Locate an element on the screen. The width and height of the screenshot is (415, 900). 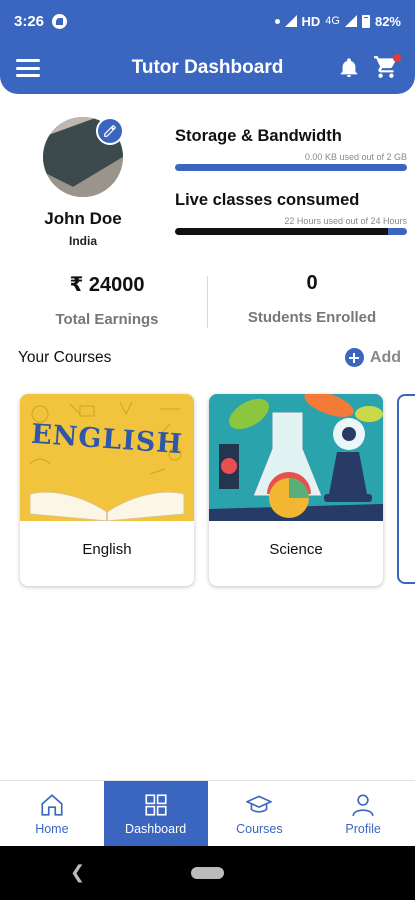
app-header: Tutor Dashboard is located at coordinates (207, 68).